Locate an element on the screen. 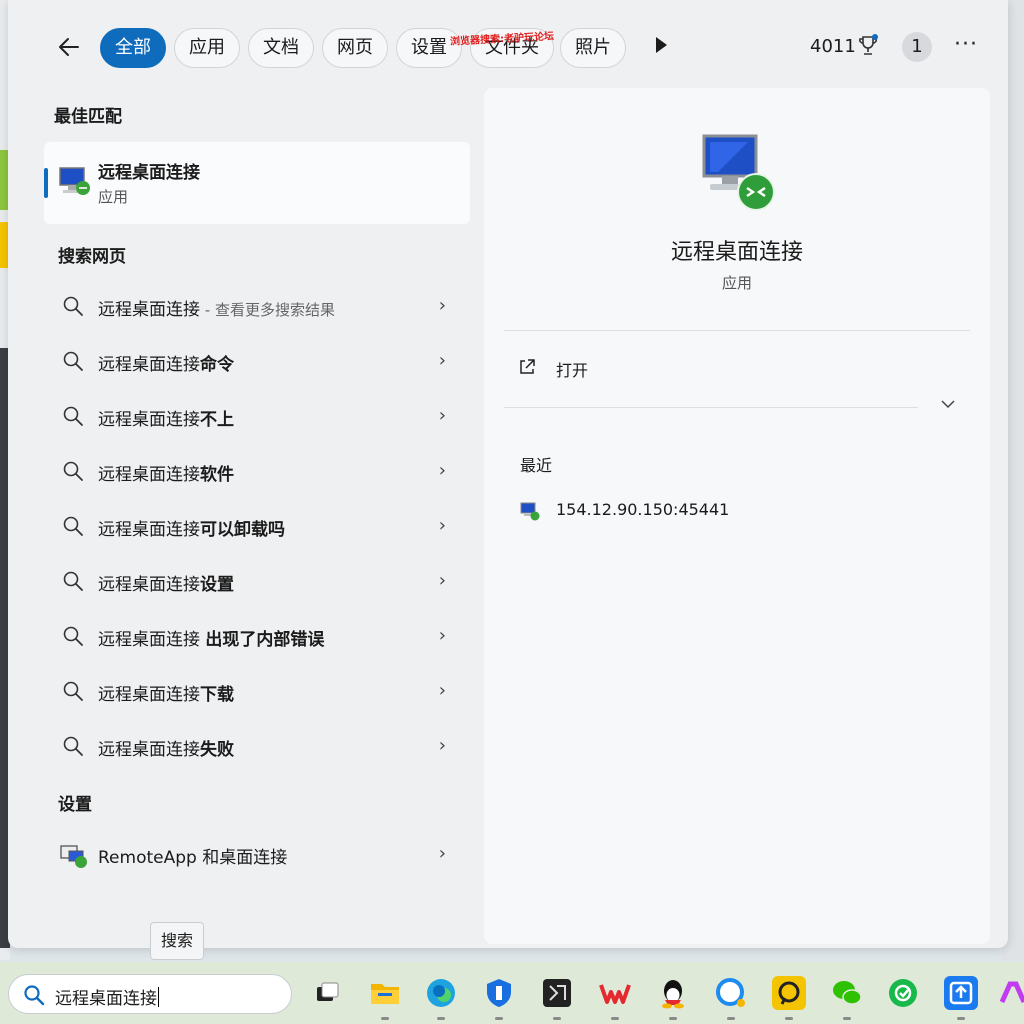  security-icon is located at coordinates (499, 993).